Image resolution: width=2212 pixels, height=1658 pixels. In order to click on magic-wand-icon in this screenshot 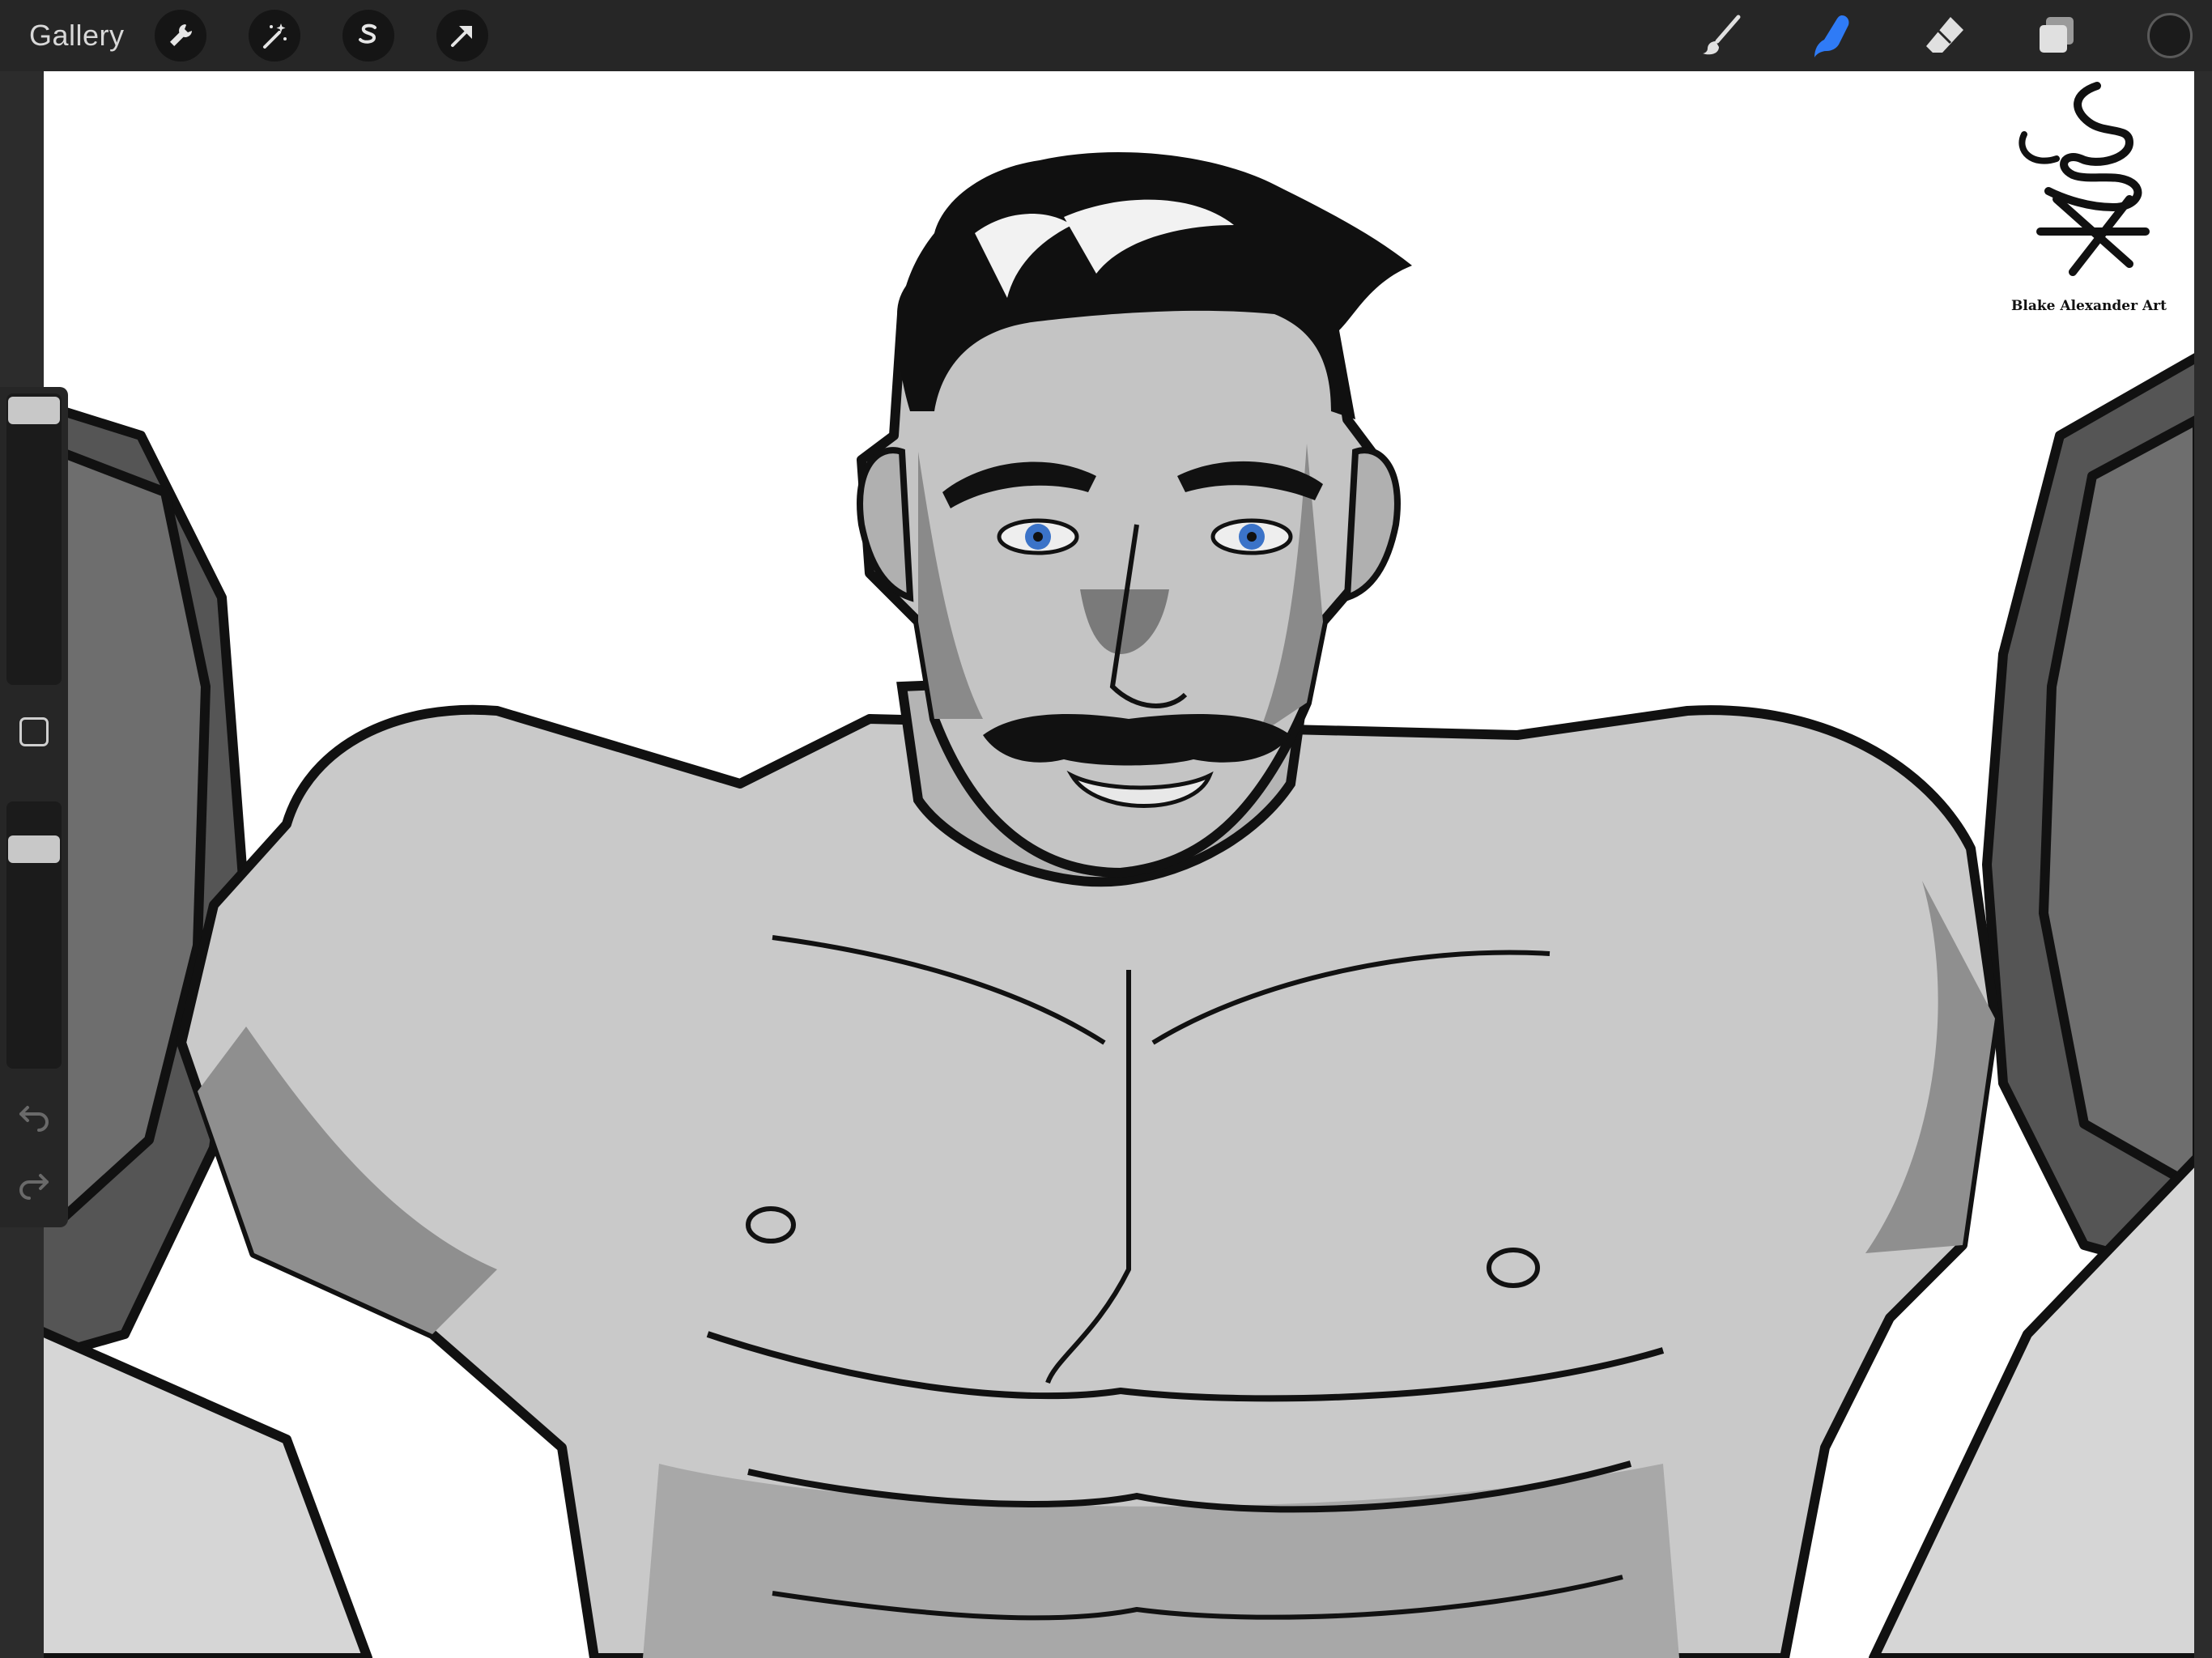, I will do `click(274, 36)`.